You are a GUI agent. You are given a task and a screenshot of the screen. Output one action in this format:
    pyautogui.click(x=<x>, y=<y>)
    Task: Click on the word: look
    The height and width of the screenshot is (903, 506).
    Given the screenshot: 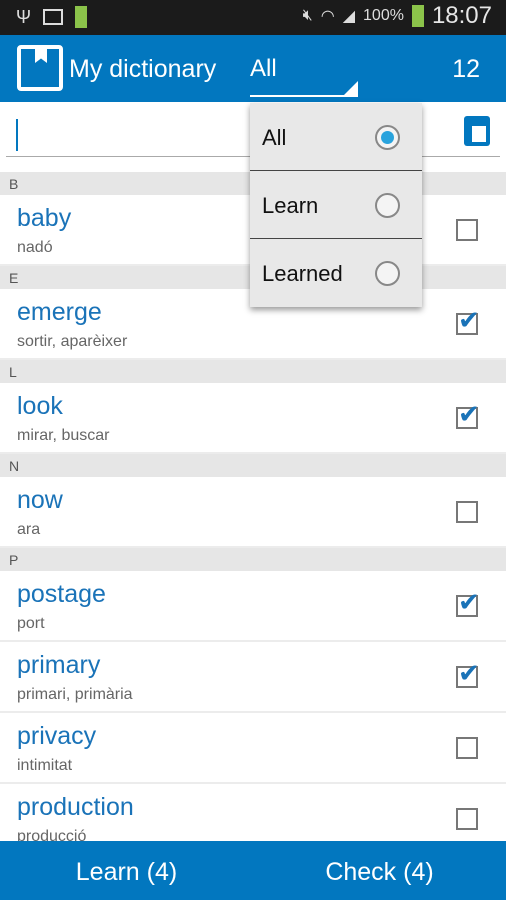 What is the action you would take?
    pyautogui.click(x=40, y=406)
    